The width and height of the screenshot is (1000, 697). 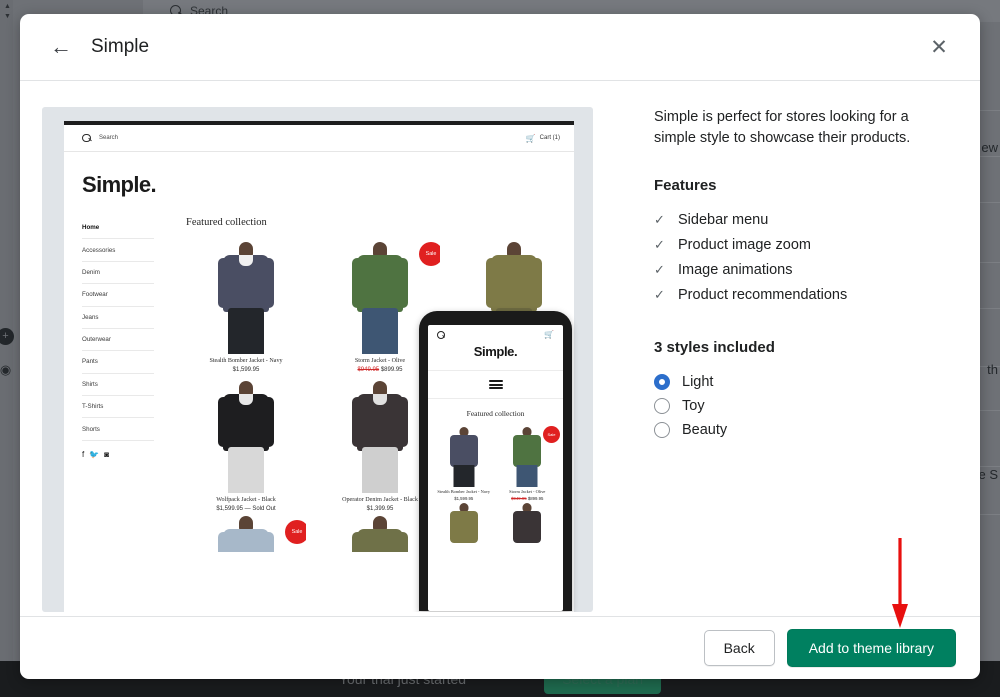 I want to click on style-label: Light, so click(x=698, y=381).